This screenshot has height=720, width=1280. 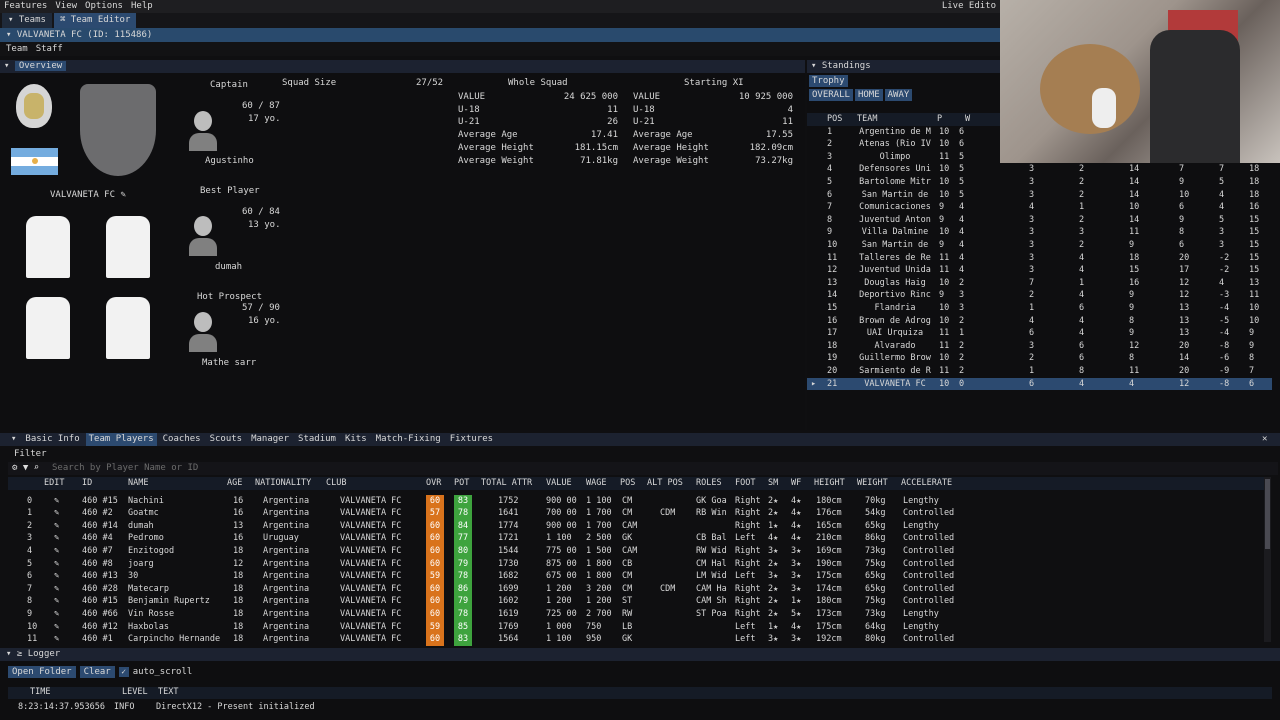 I want to click on standings-row: 10 San Martin de 9 4 3 2 9 6 3 15, so click(x=1039, y=245).